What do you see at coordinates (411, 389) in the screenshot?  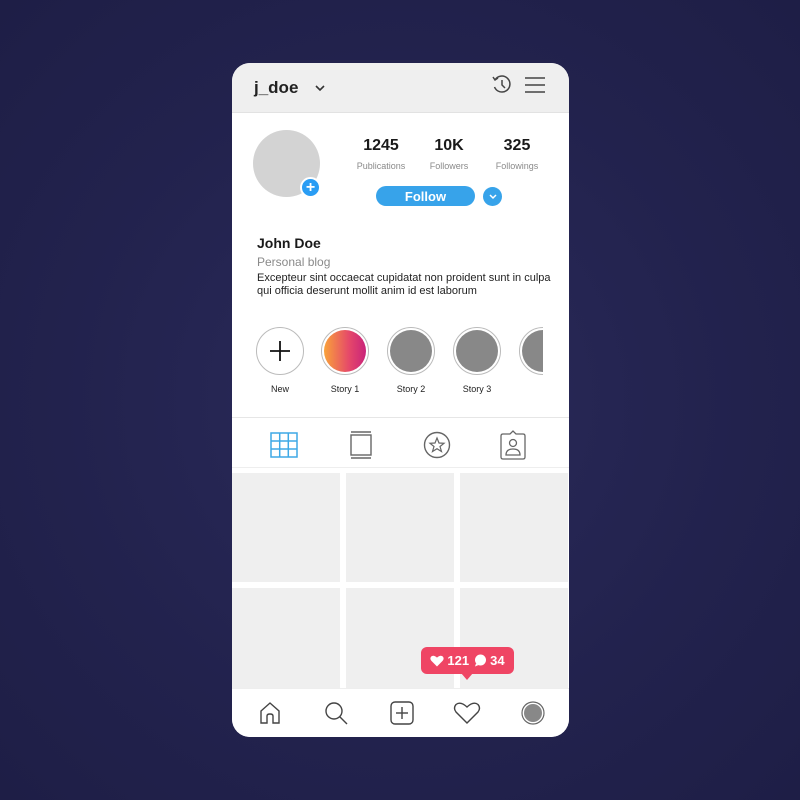 I see `story-label: Story 2` at bounding box center [411, 389].